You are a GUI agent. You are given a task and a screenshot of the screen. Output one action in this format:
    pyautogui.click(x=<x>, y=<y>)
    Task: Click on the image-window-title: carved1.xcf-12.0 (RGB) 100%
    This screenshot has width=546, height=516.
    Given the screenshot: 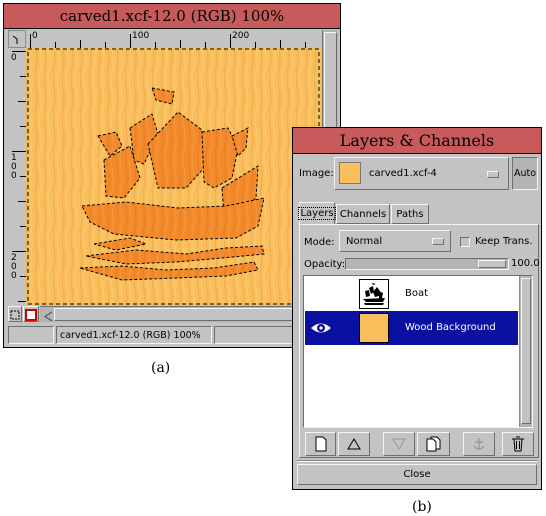 What is the action you would take?
    pyautogui.click(x=172, y=16)
    